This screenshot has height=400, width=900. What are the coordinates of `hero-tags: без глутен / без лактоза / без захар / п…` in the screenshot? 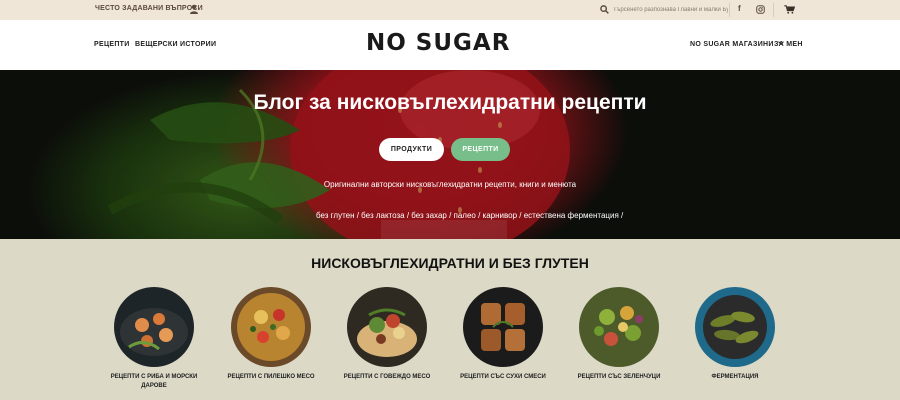 It's located at (470, 215).